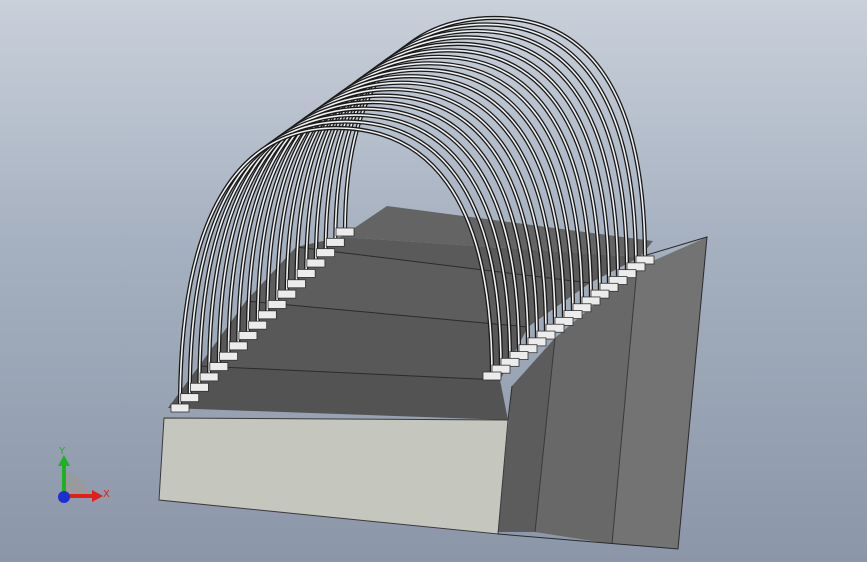 The width and height of the screenshot is (867, 562). Describe the element at coordinates (64, 497) in the screenshot. I see `z-axis-dot` at that location.